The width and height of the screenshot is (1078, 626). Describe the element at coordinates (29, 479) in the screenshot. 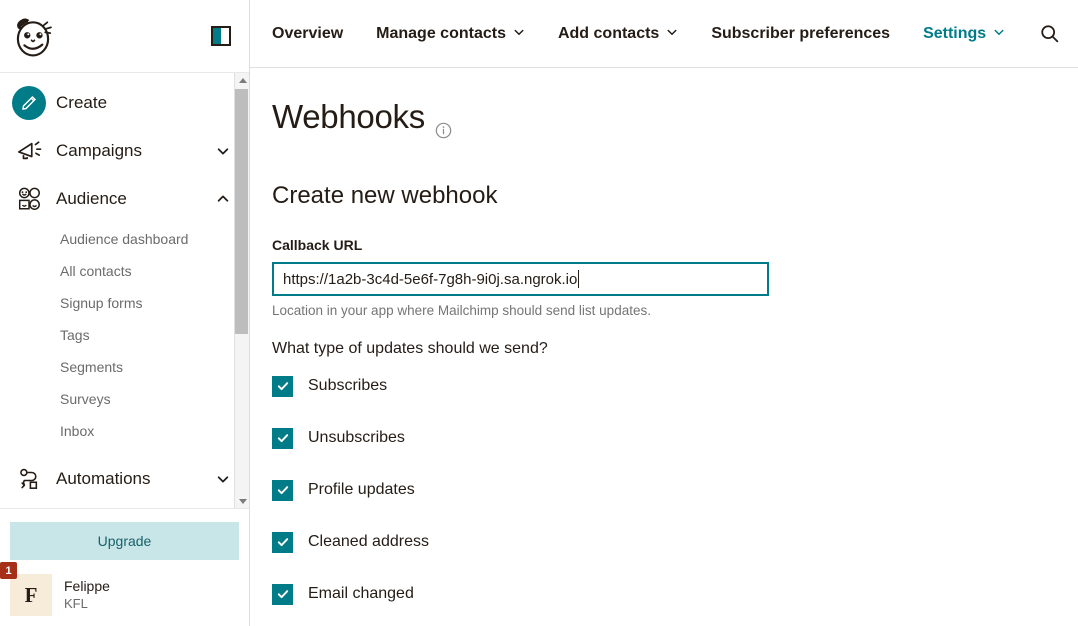

I see `automations-icon` at that location.